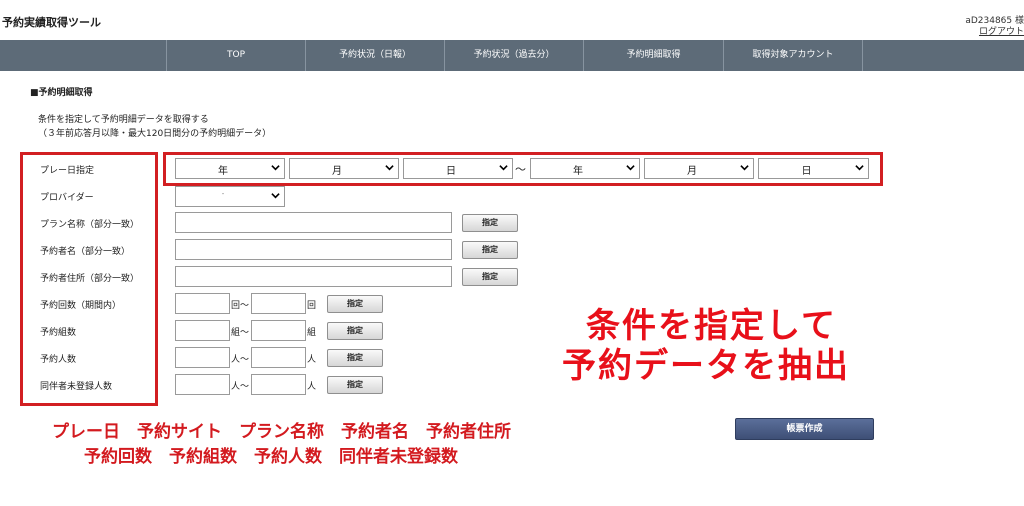 The image size is (1024, 506). I want to click on groups-unit-to: 組, so click(312, 333).